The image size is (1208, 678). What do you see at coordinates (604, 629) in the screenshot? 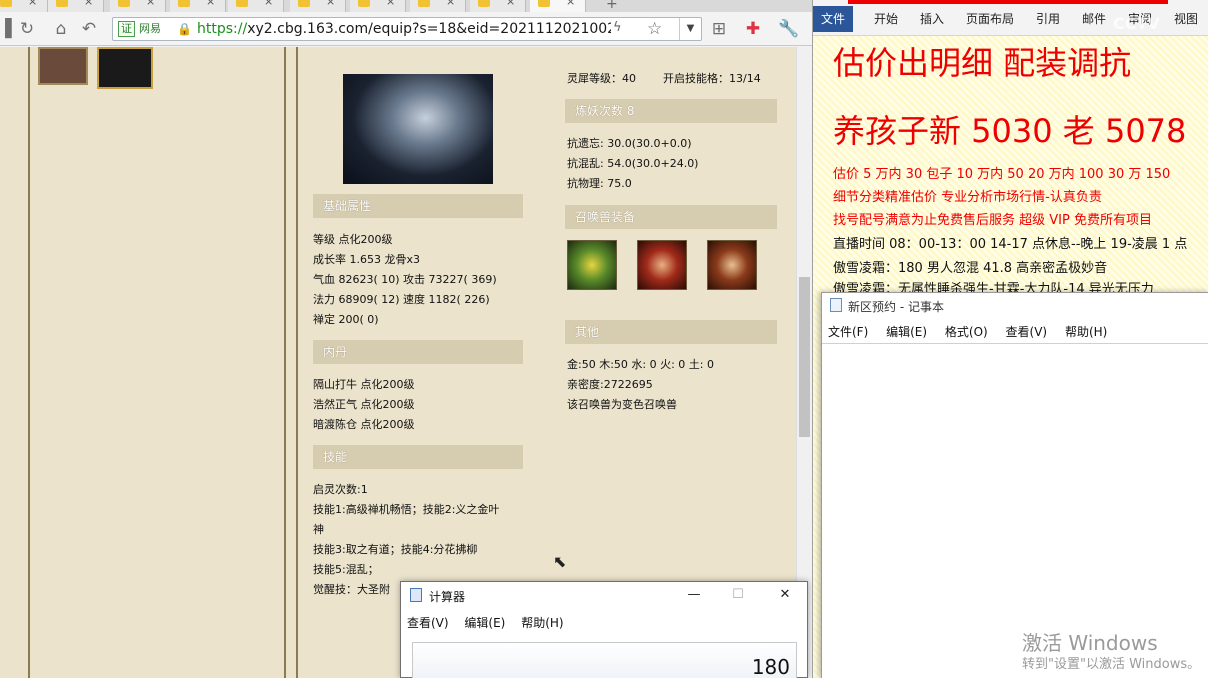
I see `calculator-window: 计算器 — ☐ ✕ 查看(V) 编辑(E) 帮助(H) 180` at bounding box center [604, 629].